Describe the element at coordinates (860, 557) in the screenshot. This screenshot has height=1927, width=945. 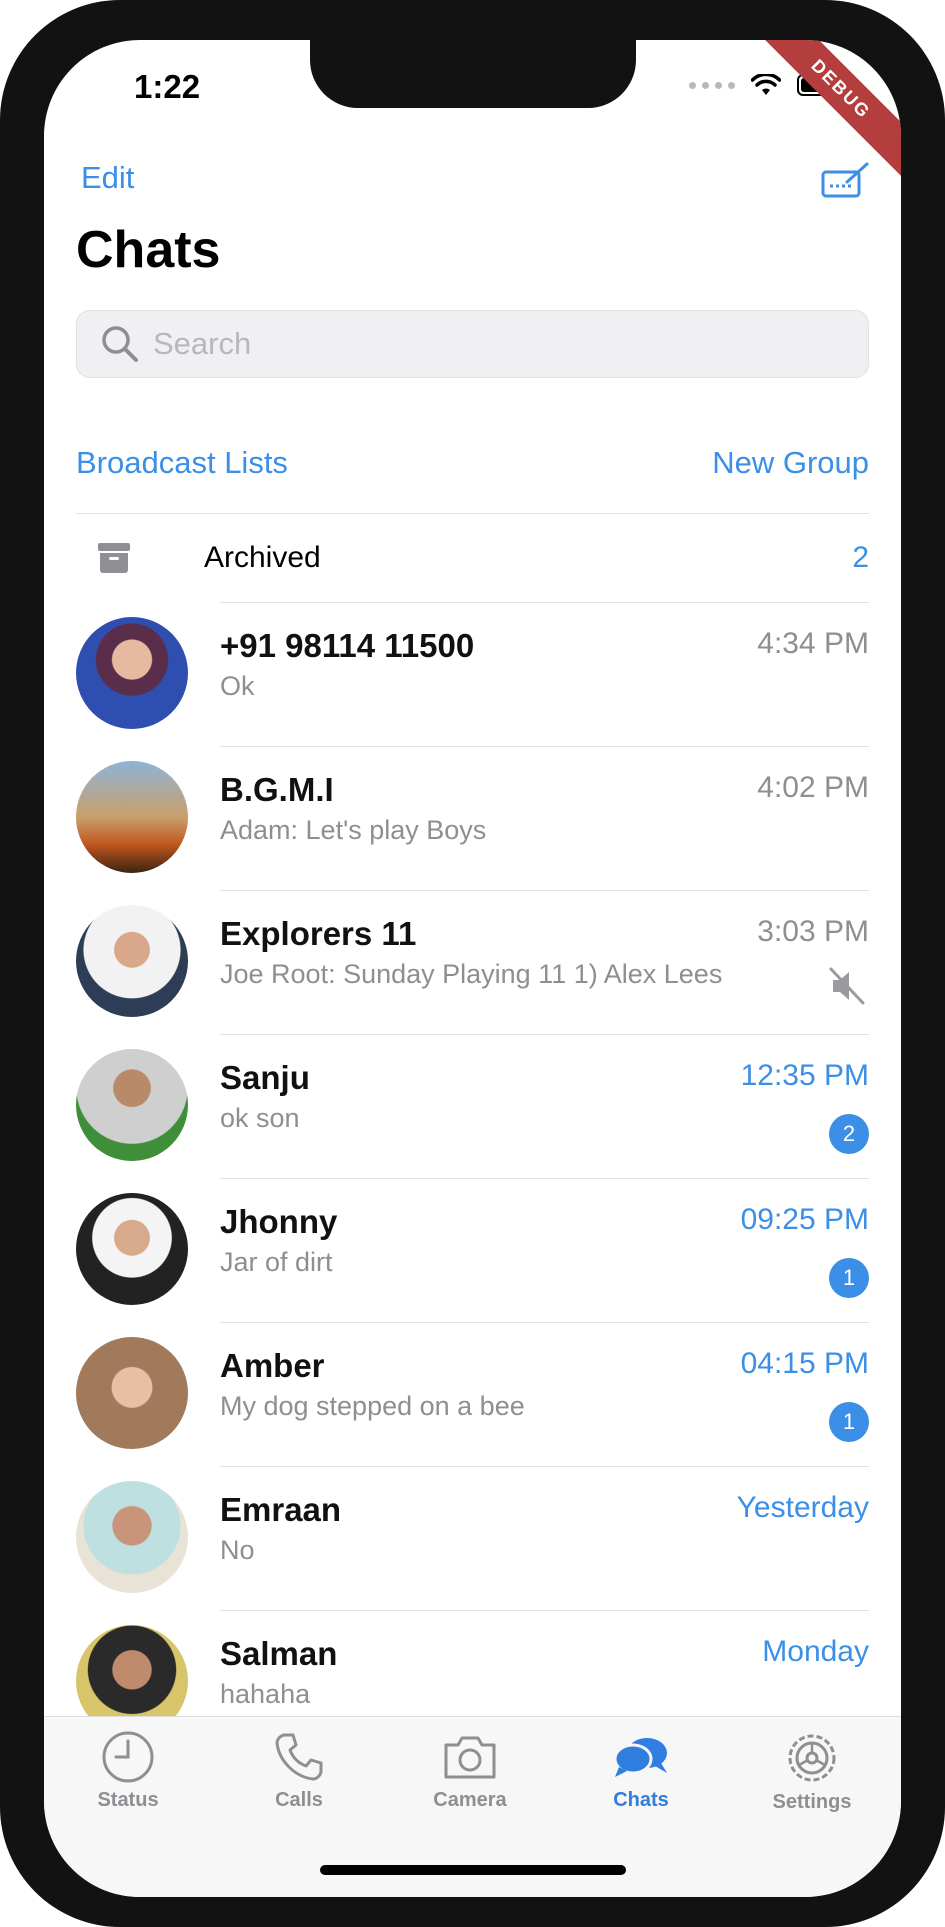
I see `archived-count: 2` at that location.